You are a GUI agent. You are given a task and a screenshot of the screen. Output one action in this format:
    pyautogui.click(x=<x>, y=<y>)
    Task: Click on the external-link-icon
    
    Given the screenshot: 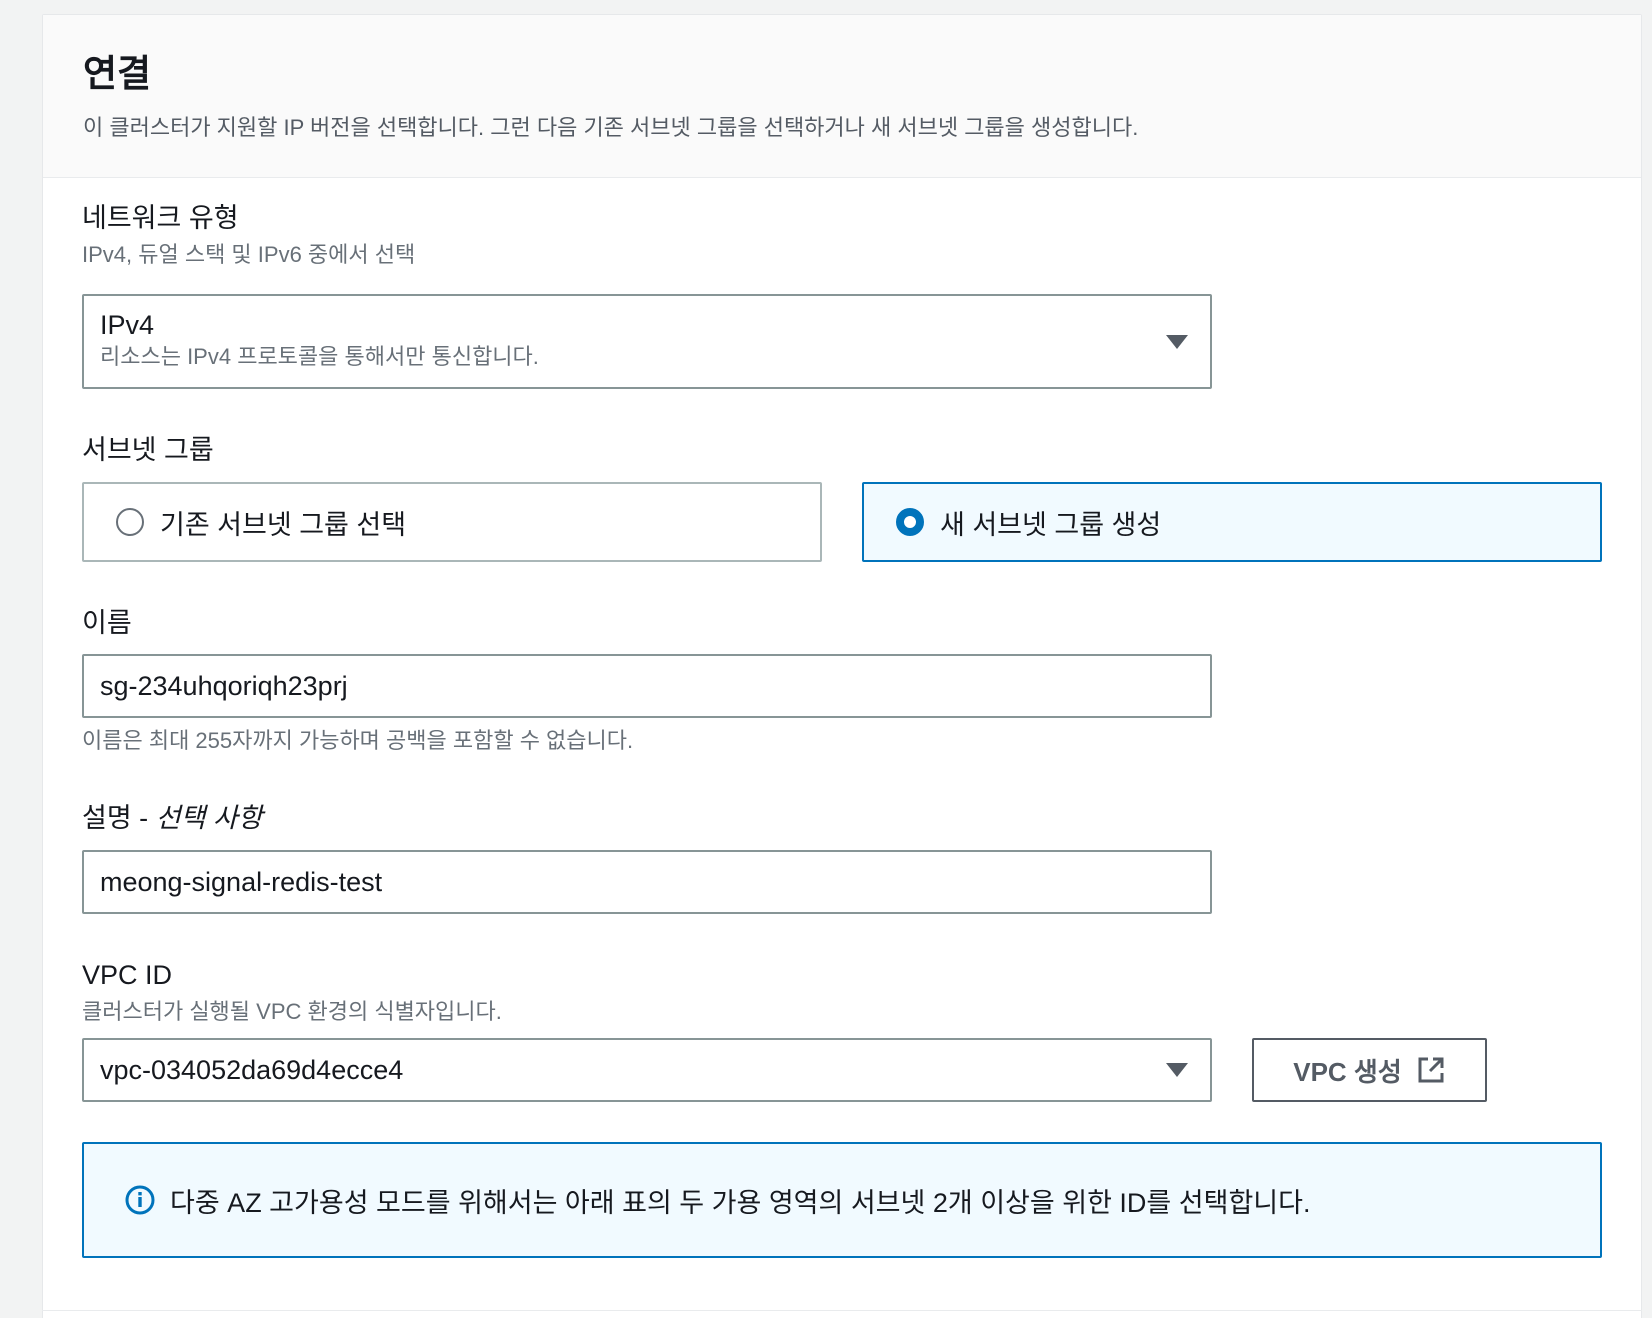 What is the action you would take?
    pyautogui.click(x=1431, y=1070)
    